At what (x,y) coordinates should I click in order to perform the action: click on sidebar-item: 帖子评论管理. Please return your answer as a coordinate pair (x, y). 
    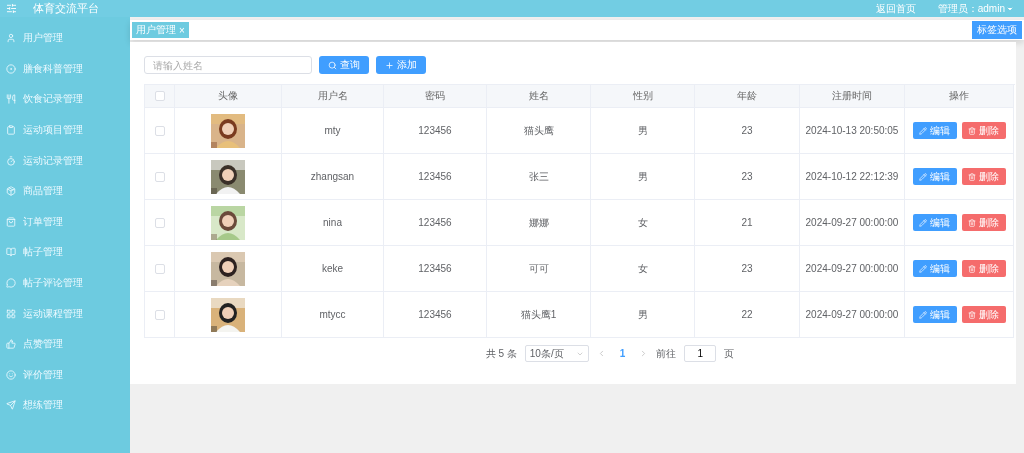
    Looking at the image, I should click on (53, 283).